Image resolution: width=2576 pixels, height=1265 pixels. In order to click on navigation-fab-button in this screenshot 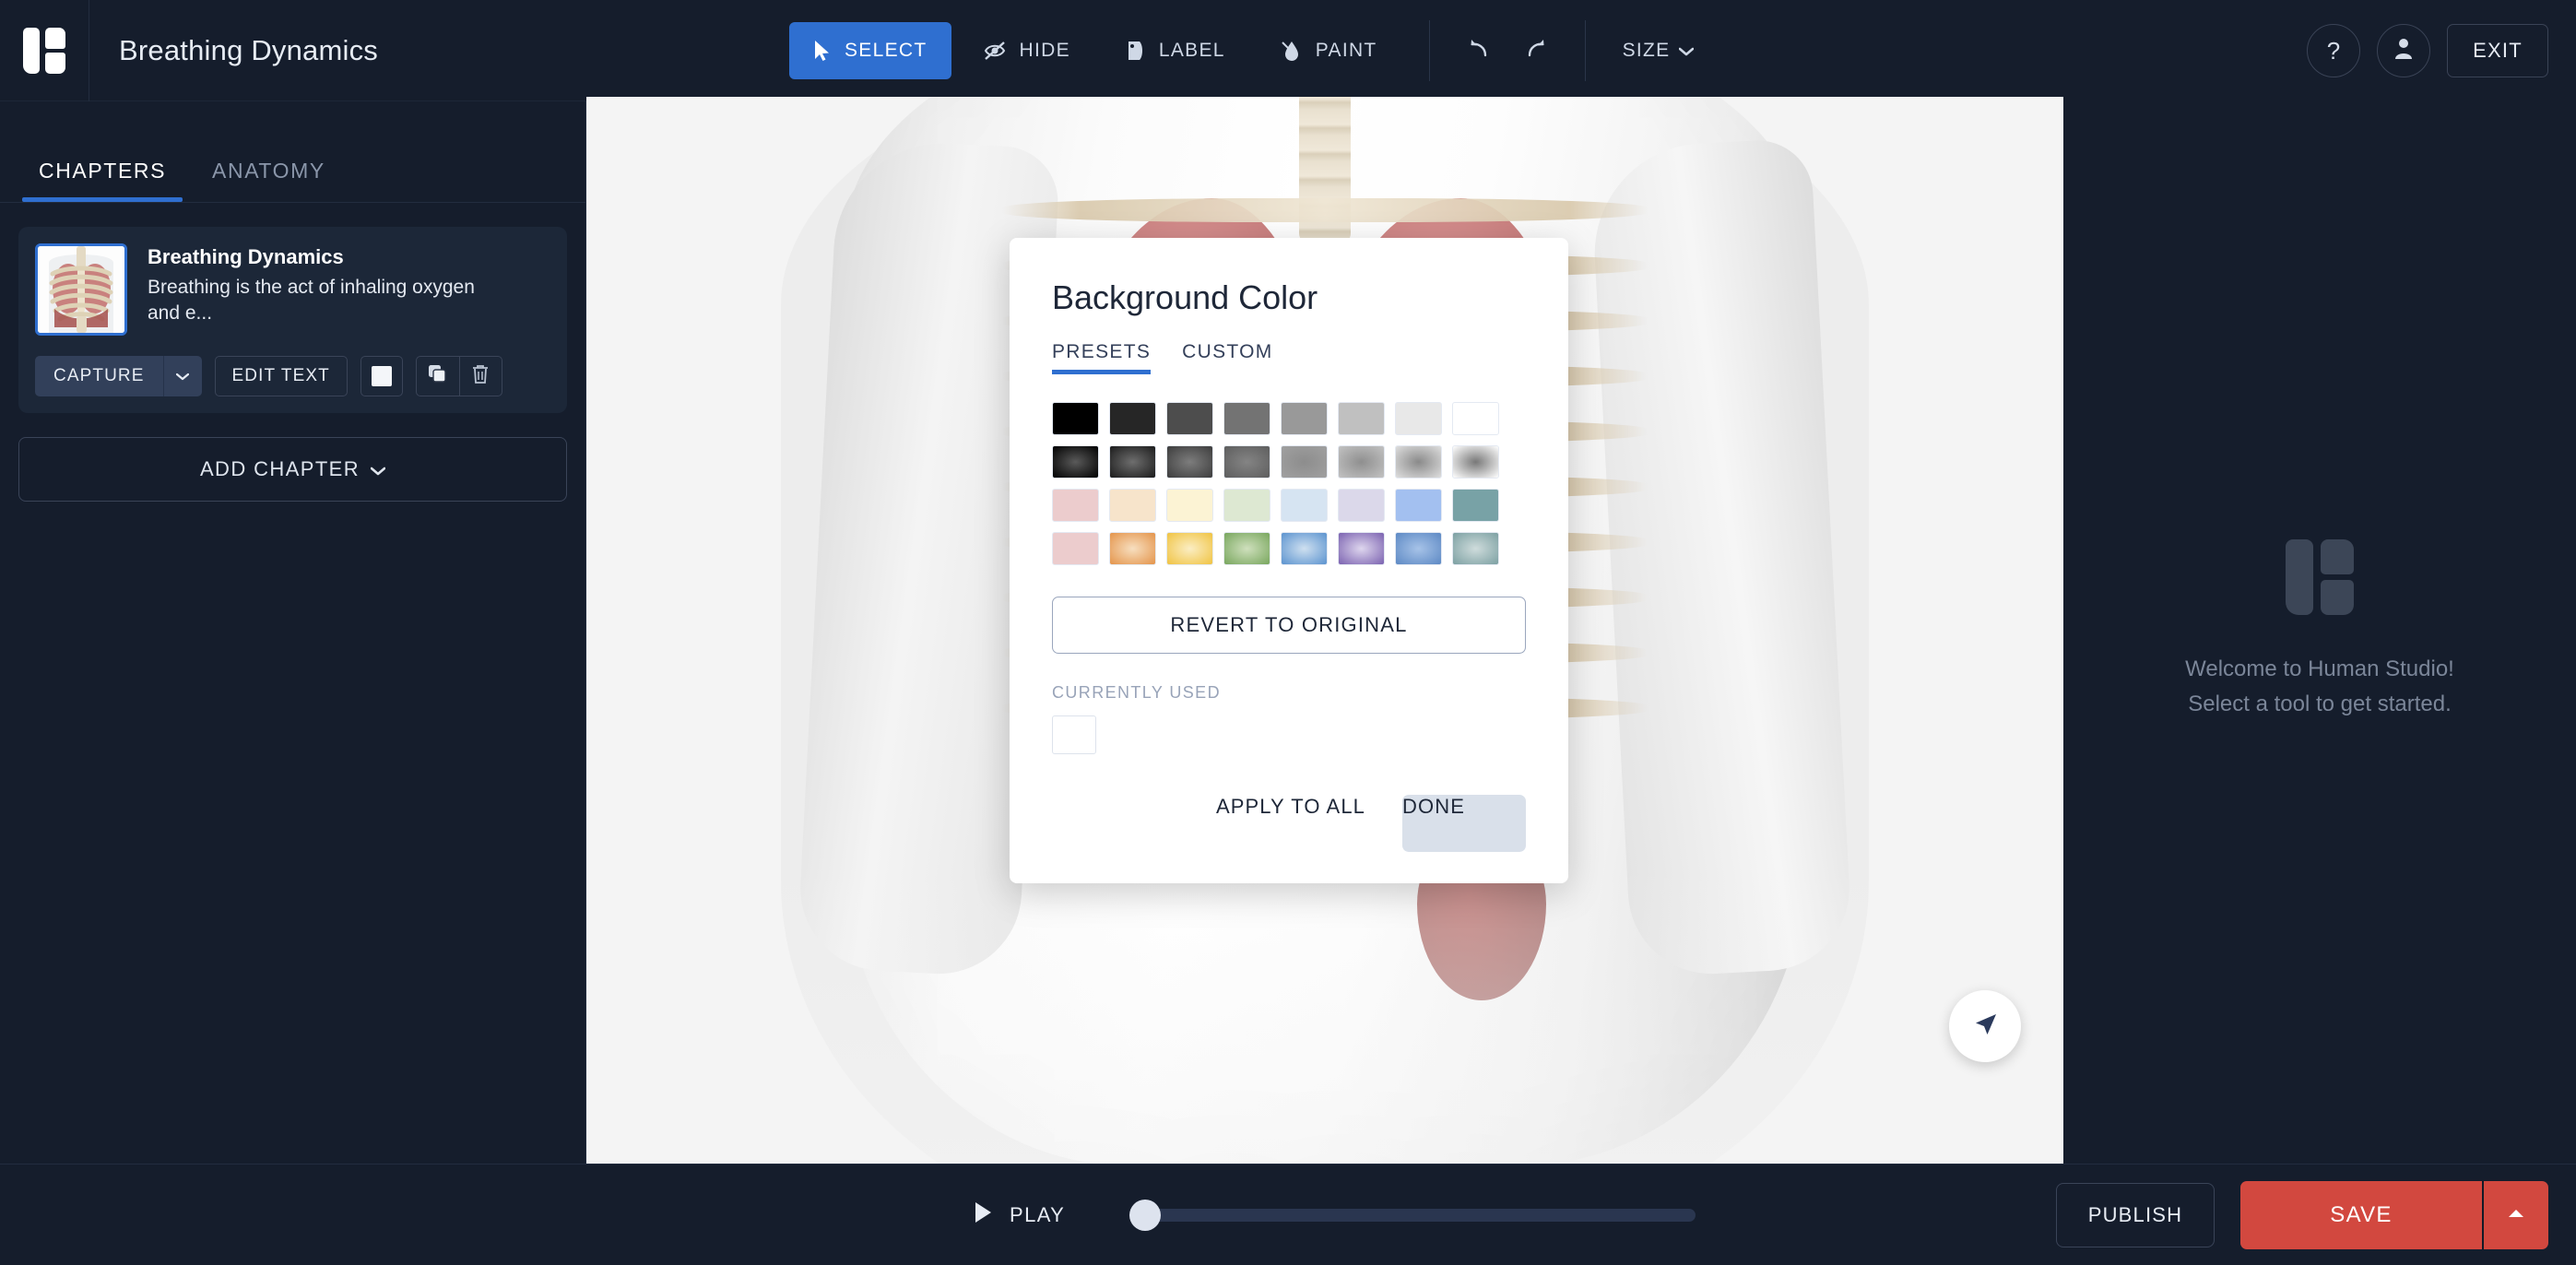, I will do `click(1985, 1026)`.